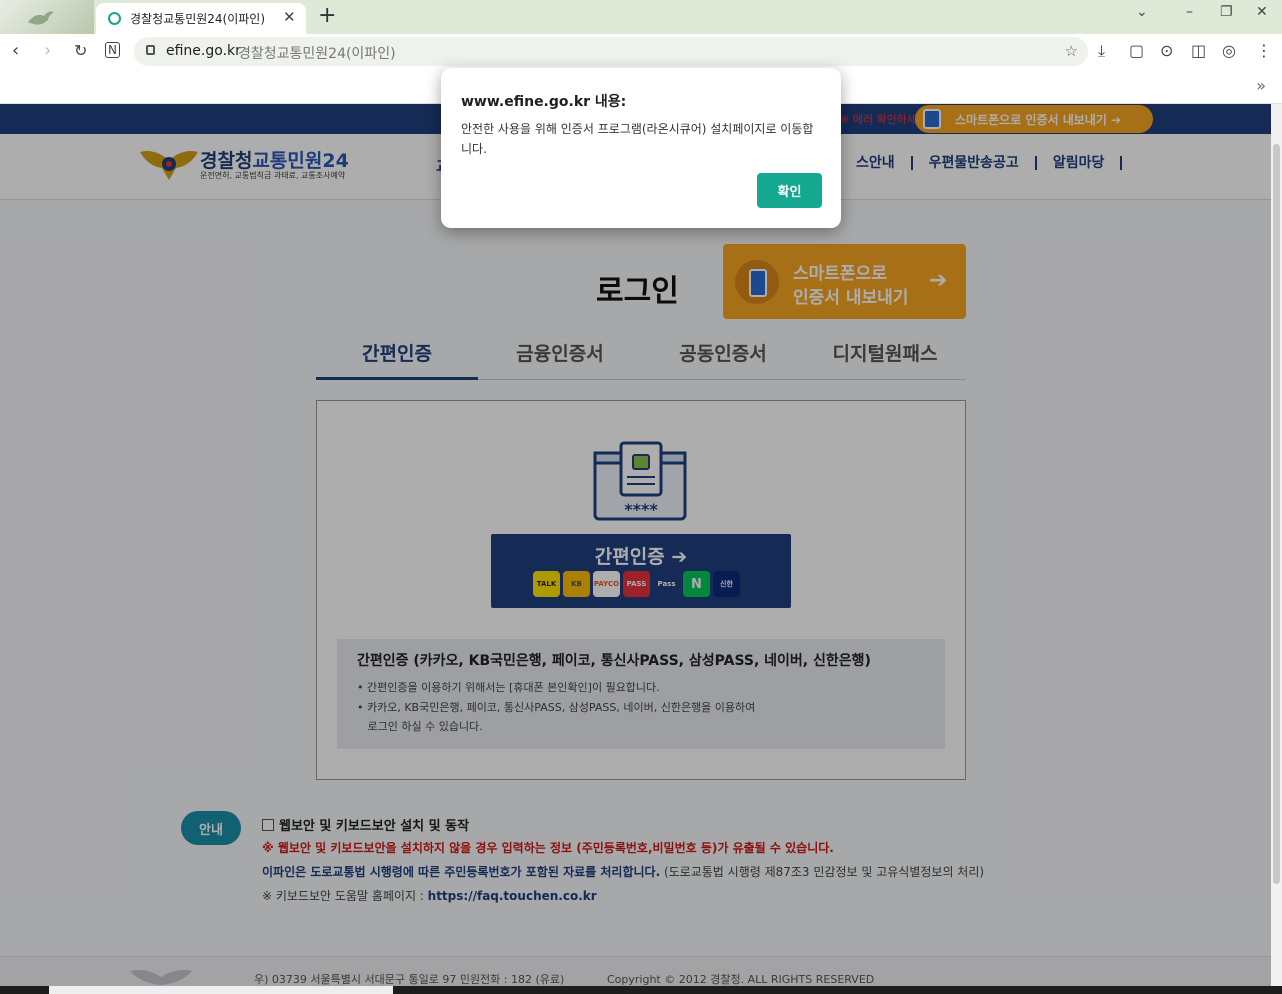 The width and height of the screenshot is (1282, 994). I want to click on browser-tab-strip: 경찰청교통민원24(이파인) ✕ + ⌄ – ❐ ✕, so click(641, 17).